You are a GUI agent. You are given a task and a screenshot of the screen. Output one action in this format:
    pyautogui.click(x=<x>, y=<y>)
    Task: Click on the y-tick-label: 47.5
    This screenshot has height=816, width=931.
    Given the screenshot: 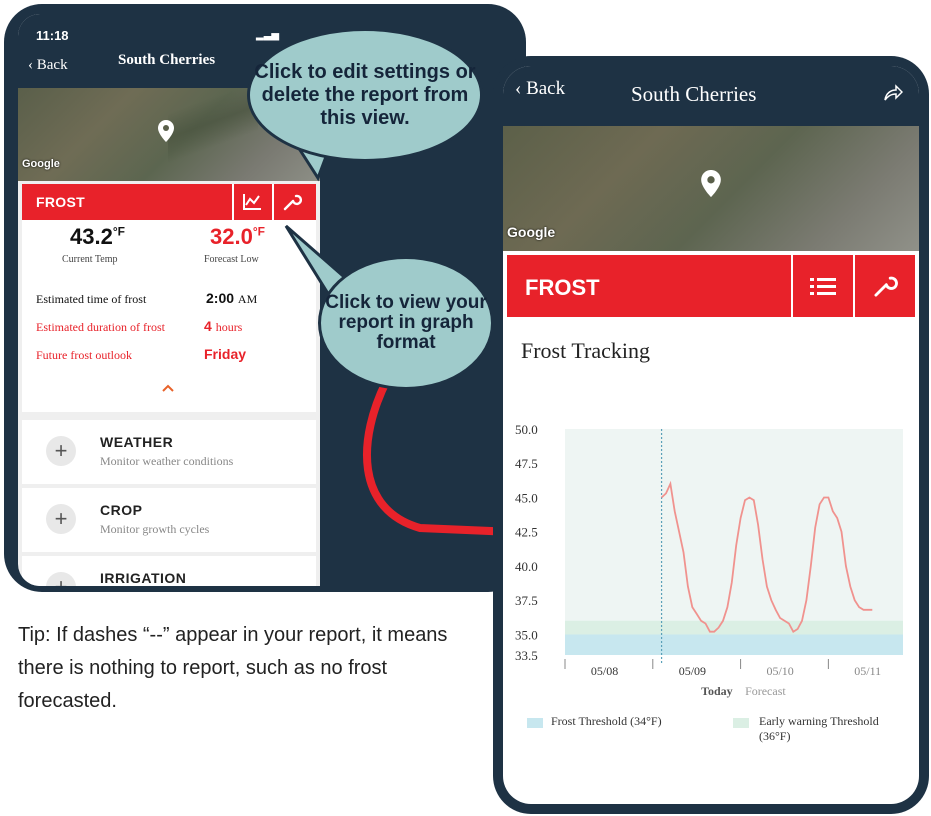 What is the action you would take?
    pyautogui.click(x=526, y=463)
    